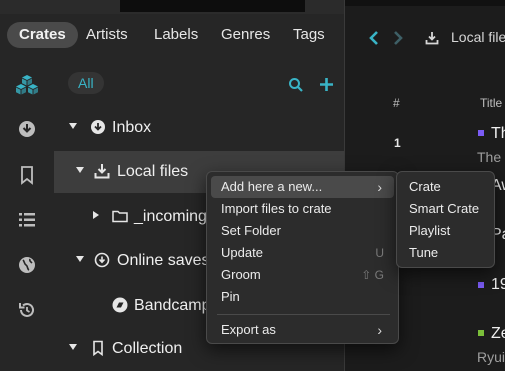 The width and height of the screenshot is (505, 371). Describe the element at coordinates (176, 35) in the screenshot. I see `tab-labels: Labels` at that location.